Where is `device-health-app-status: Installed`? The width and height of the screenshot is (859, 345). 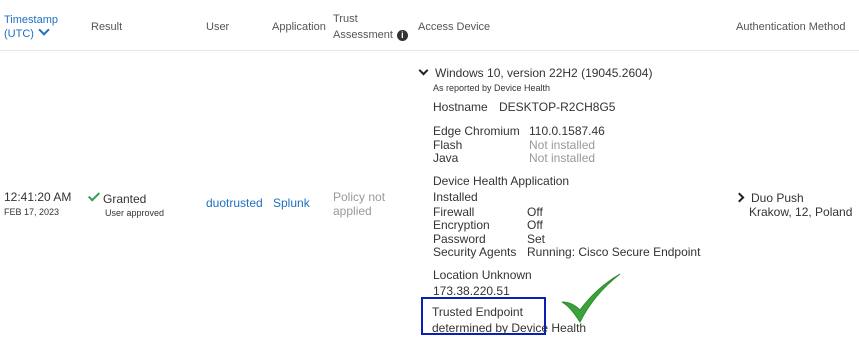
device-health-app-status: Installed is located at coordinates (455, 197).